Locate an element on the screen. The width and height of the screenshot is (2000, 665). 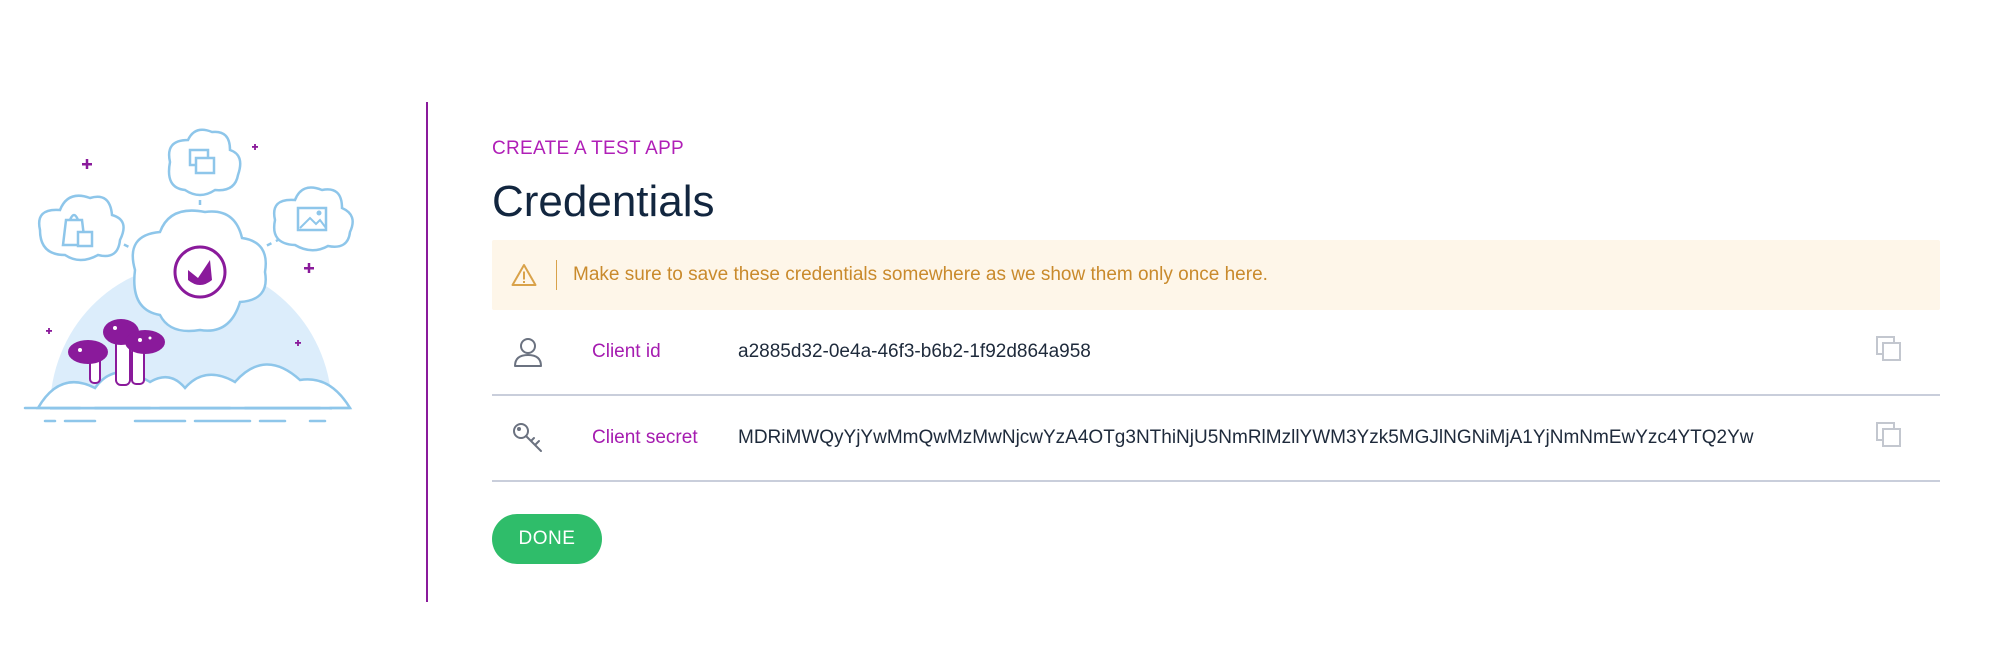
copy-client-secret-icon is located at coordinates (1889, 435).